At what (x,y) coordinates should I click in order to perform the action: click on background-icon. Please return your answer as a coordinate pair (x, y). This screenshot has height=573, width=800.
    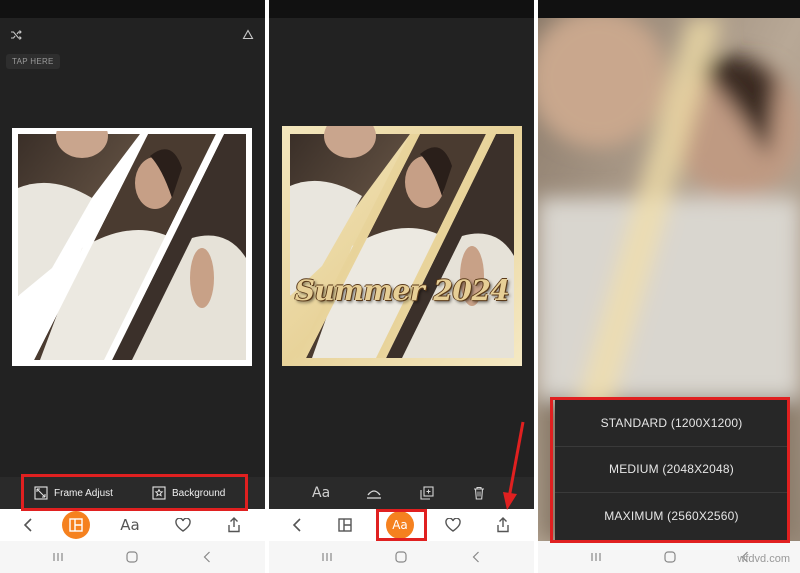
    Looking at the image, I should click on (159, 493).